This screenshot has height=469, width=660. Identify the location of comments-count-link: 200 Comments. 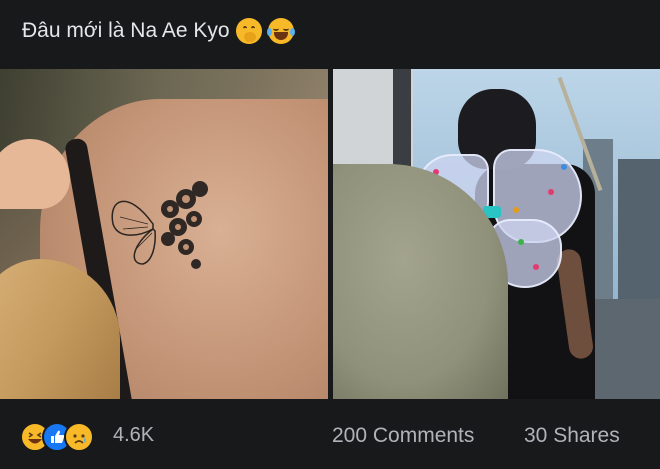
(403, 436).